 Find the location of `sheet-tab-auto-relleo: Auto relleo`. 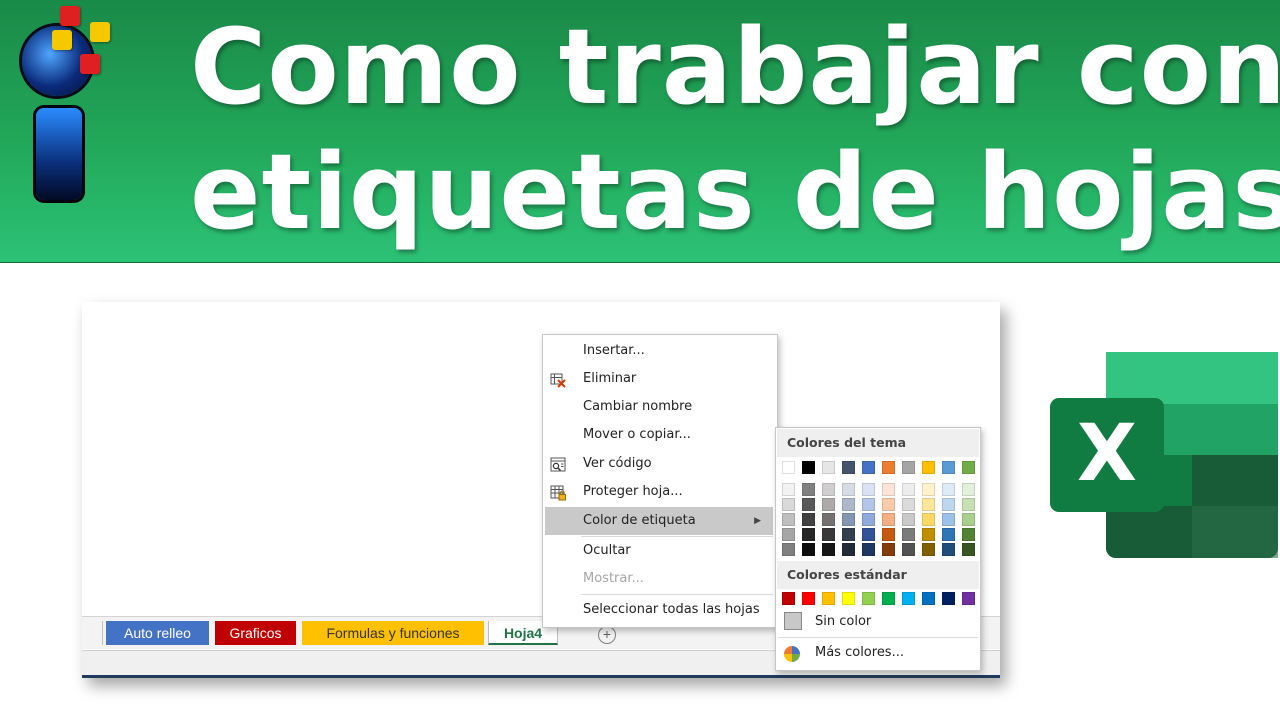

sheet-tab-auto-relleo: Auto relleo is located at coordinates (157, 633).